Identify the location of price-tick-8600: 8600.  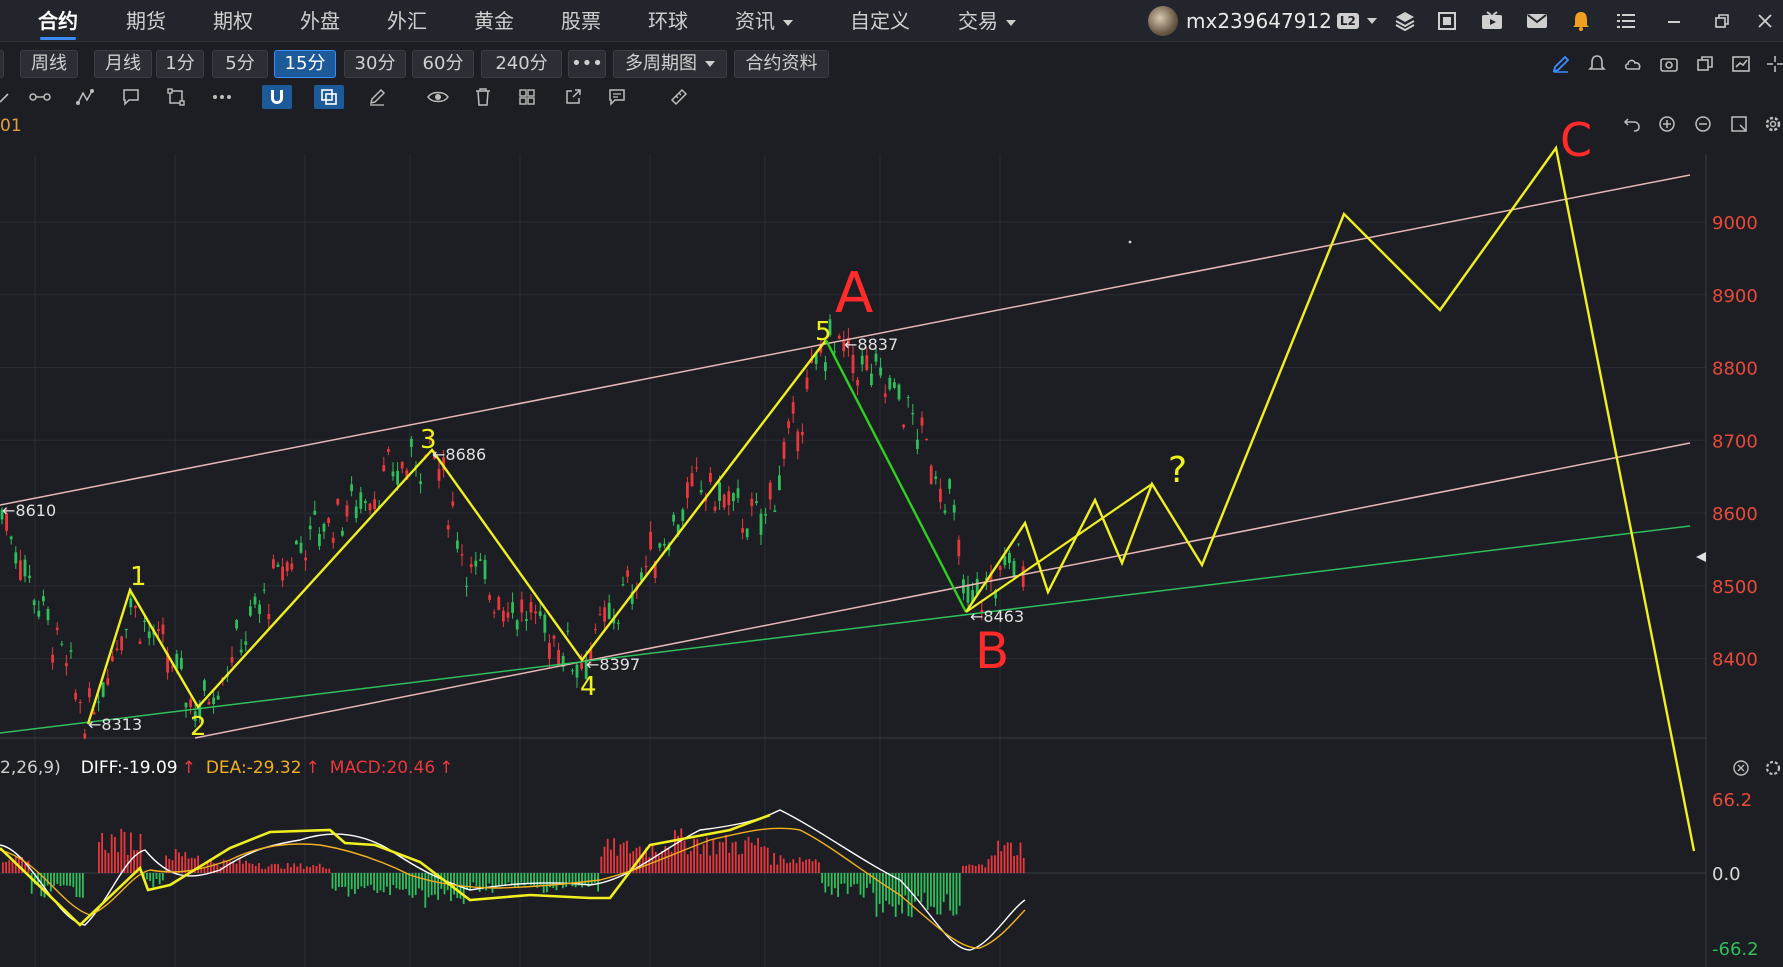
(1735, 514).